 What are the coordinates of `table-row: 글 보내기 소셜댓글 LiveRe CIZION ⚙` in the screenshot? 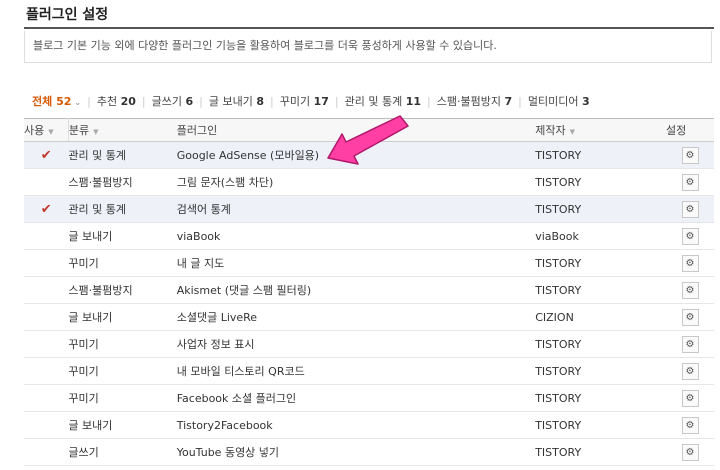 It's located at (369, 317).